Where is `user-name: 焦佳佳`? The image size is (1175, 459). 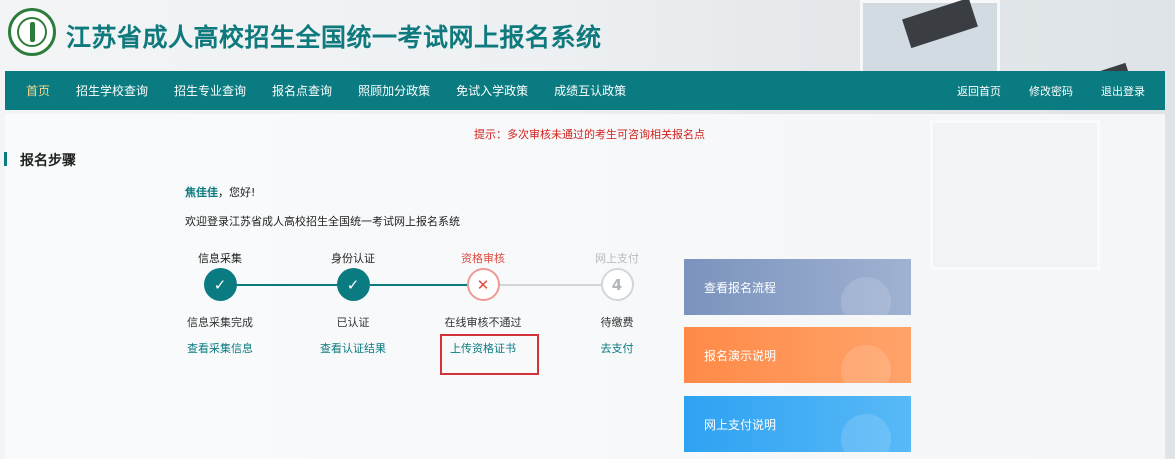 user-name: 焦佳佳 is located at coordinates (201, 192).